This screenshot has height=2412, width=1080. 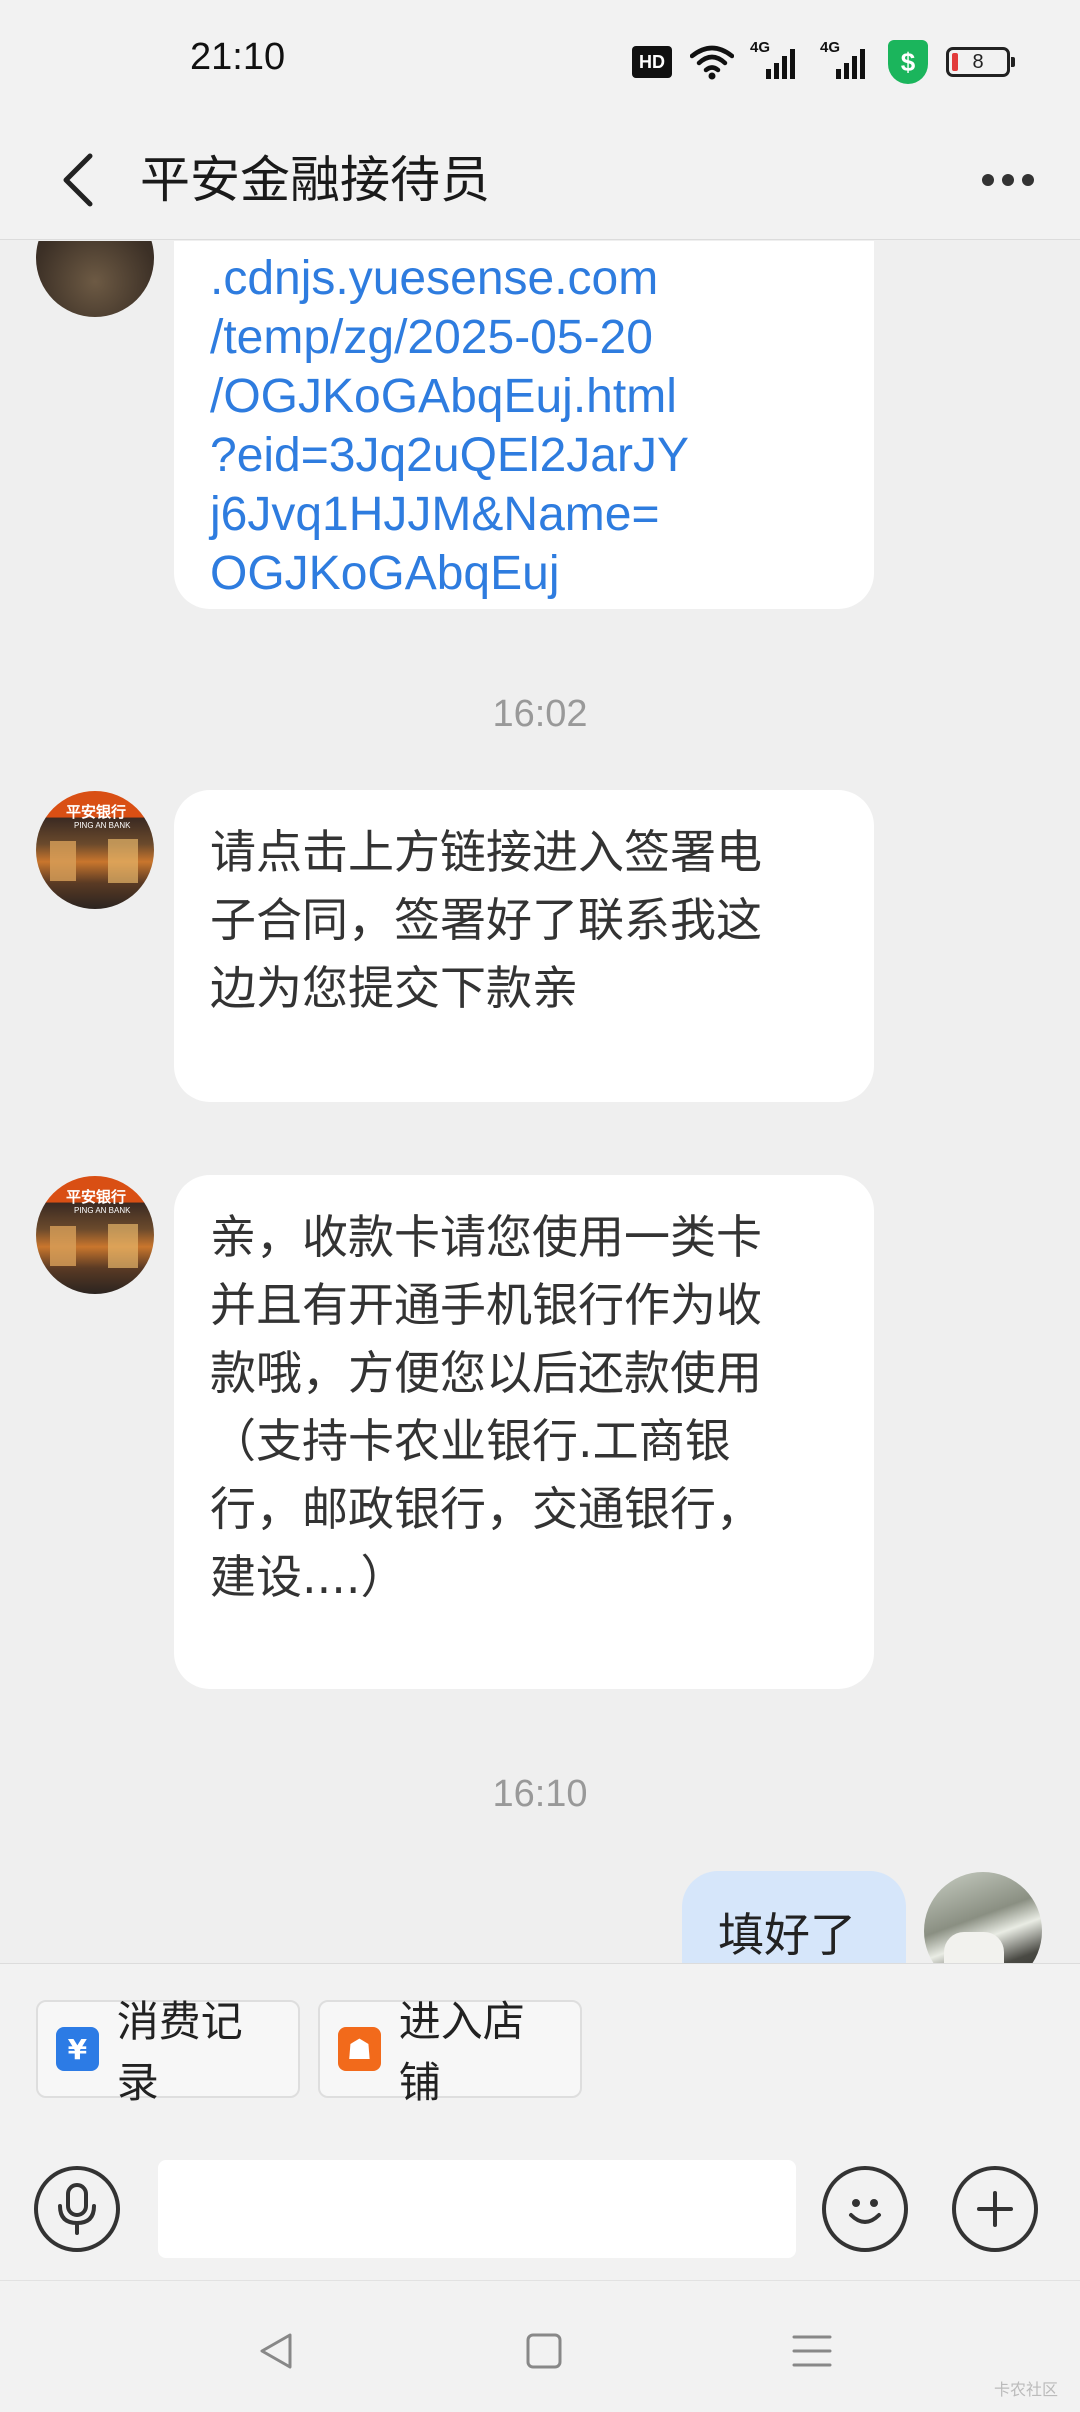 I want to click on square-home-icon, so click(x=544, y=2351).